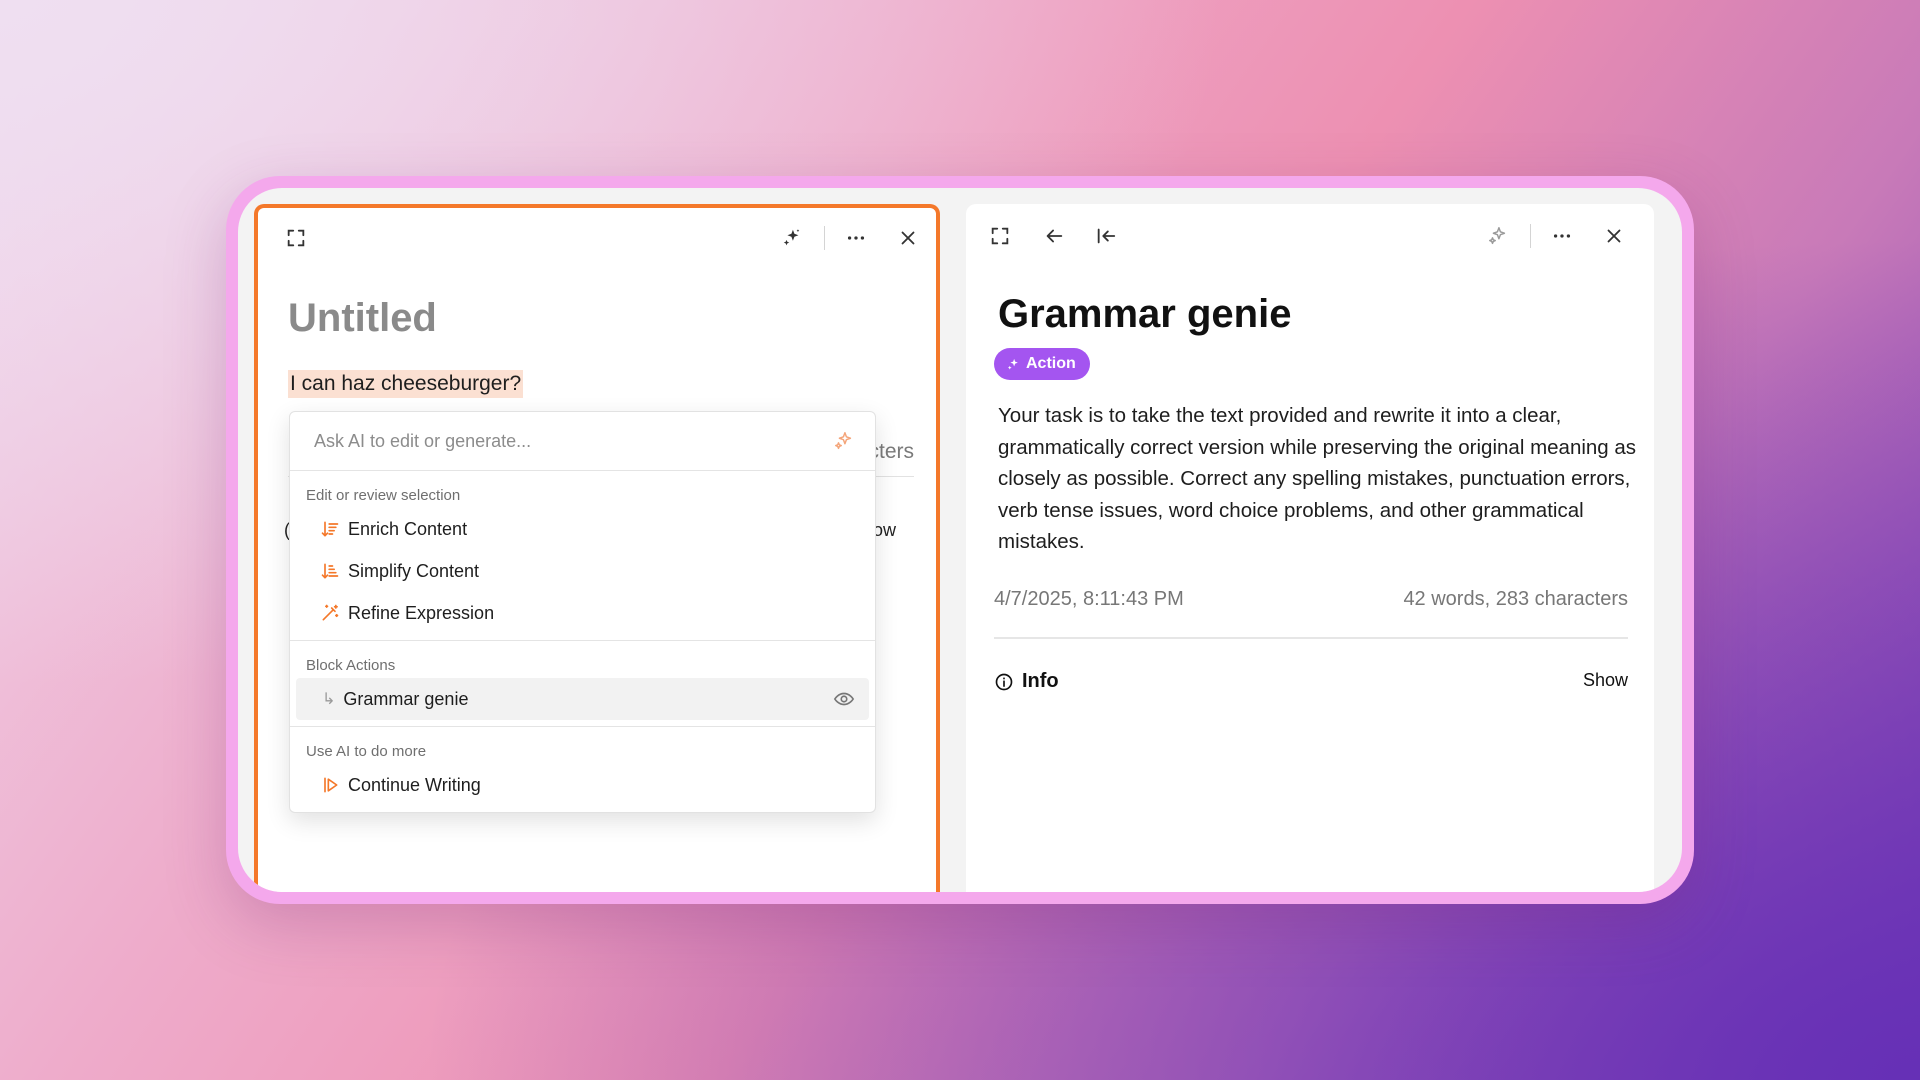 Image resolution: width=1920 pixels, height=1080 pixels. What do you see at coordinates (330, 613) in the screenshot?
I see `magic-wand-icon` at bounding box center [330, 613].